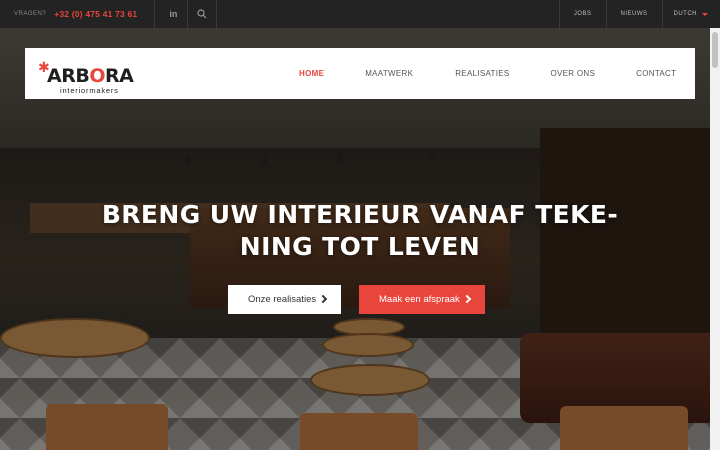 The height and width of the screenshot is (450, 720). I want to click on scrollbar-thumb, so click(715, 50).